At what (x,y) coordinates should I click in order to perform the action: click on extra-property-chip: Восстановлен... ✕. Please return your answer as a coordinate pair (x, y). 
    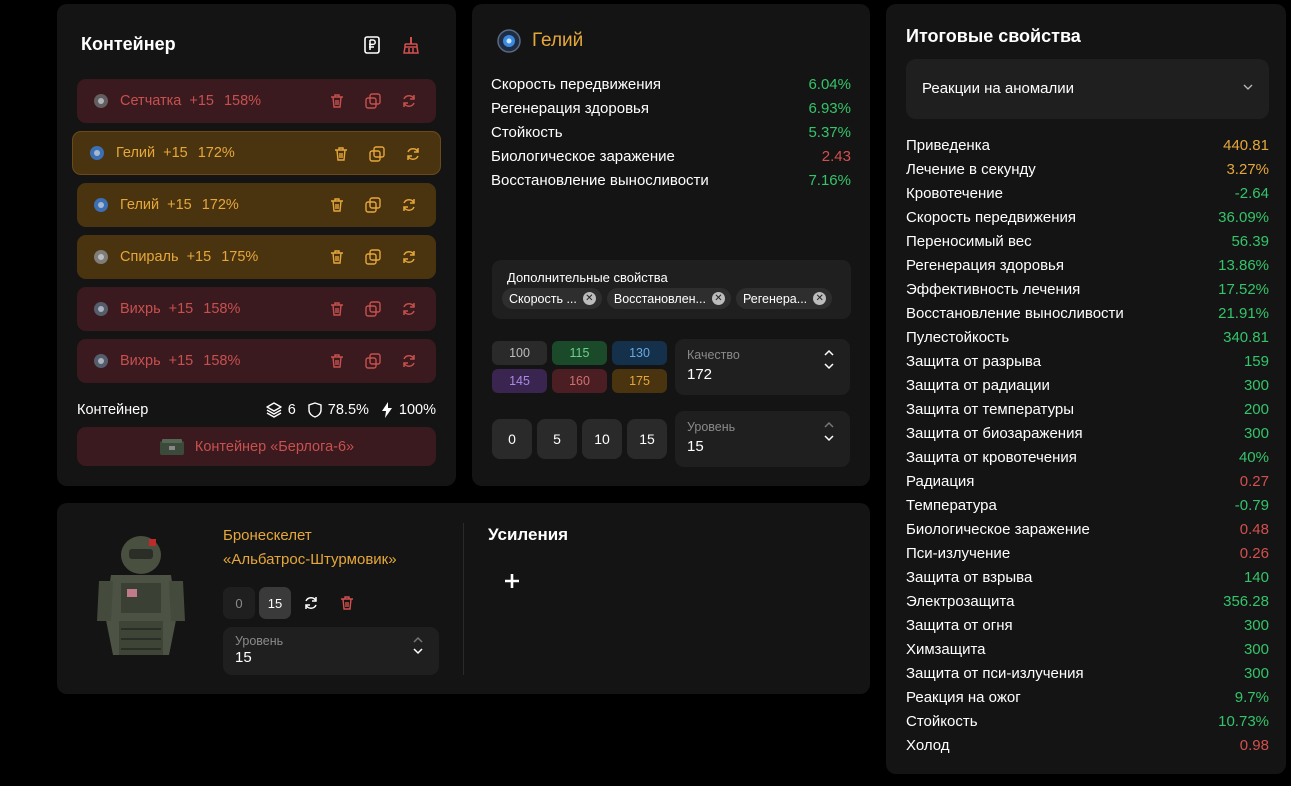
    Looking at the image, I should click on (668, 298).